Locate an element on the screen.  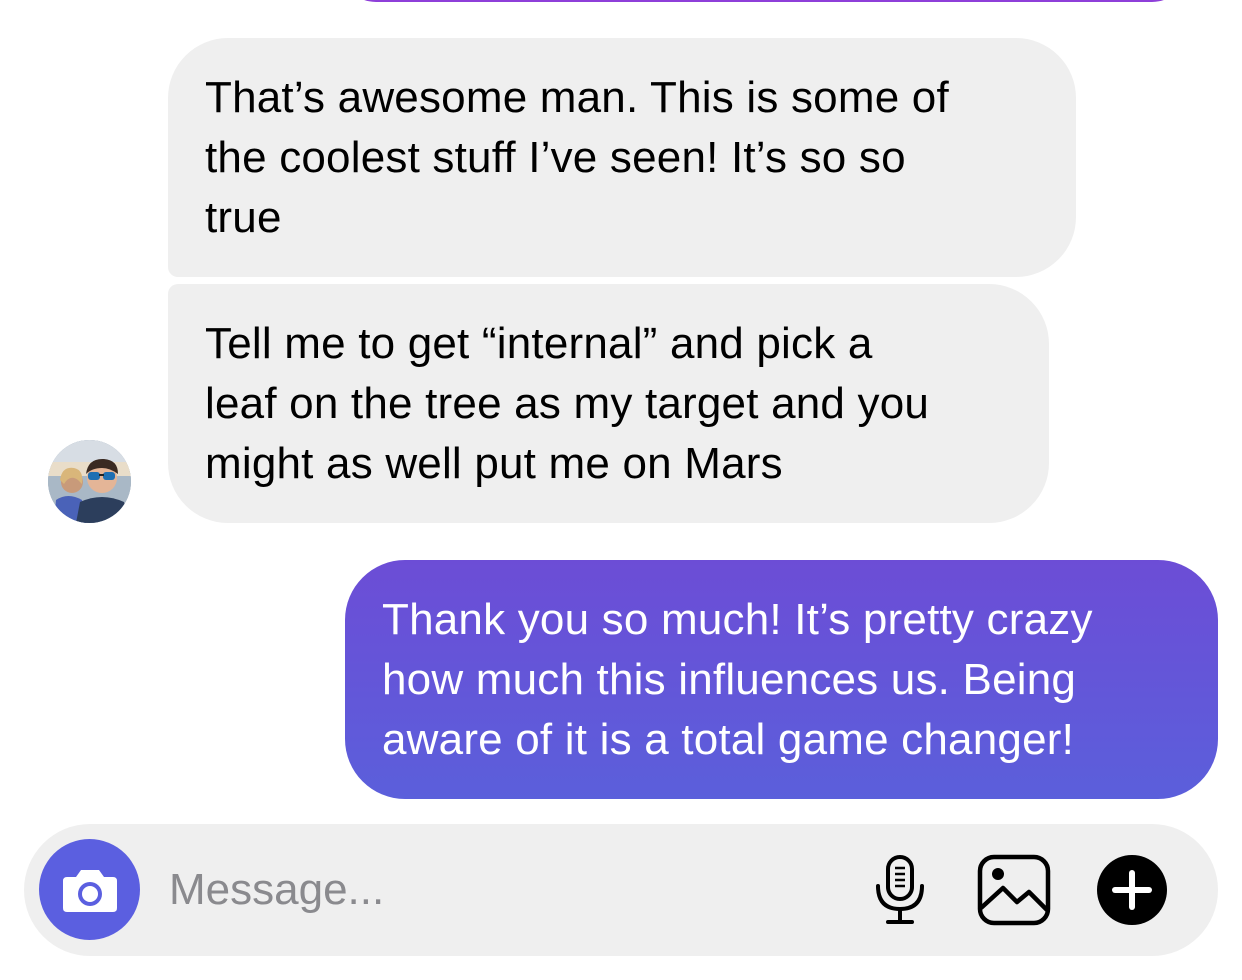
plus-circle-icon is located at coordinates (1132, 890).